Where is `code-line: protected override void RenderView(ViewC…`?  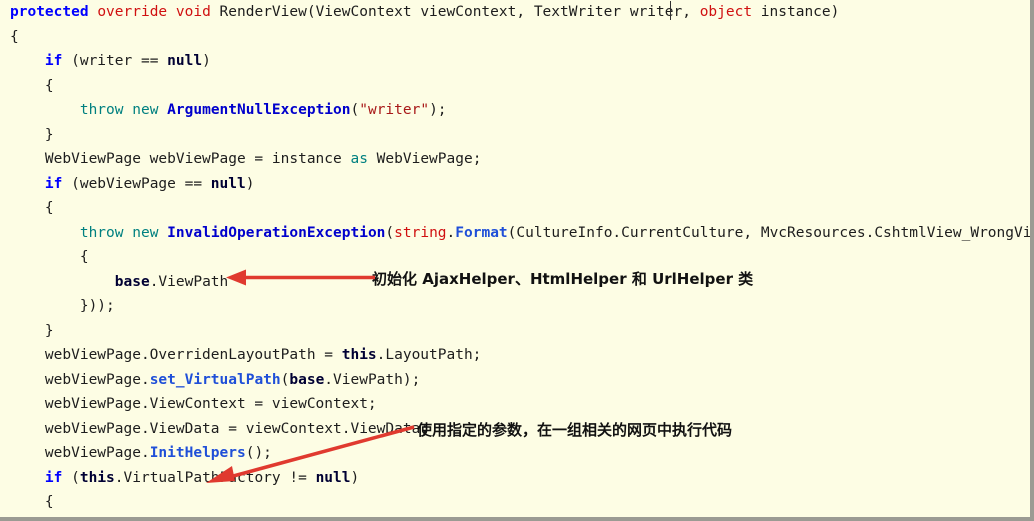 code-line: protected override void RenderView(ViewC… is located at coordinates (515, 12).